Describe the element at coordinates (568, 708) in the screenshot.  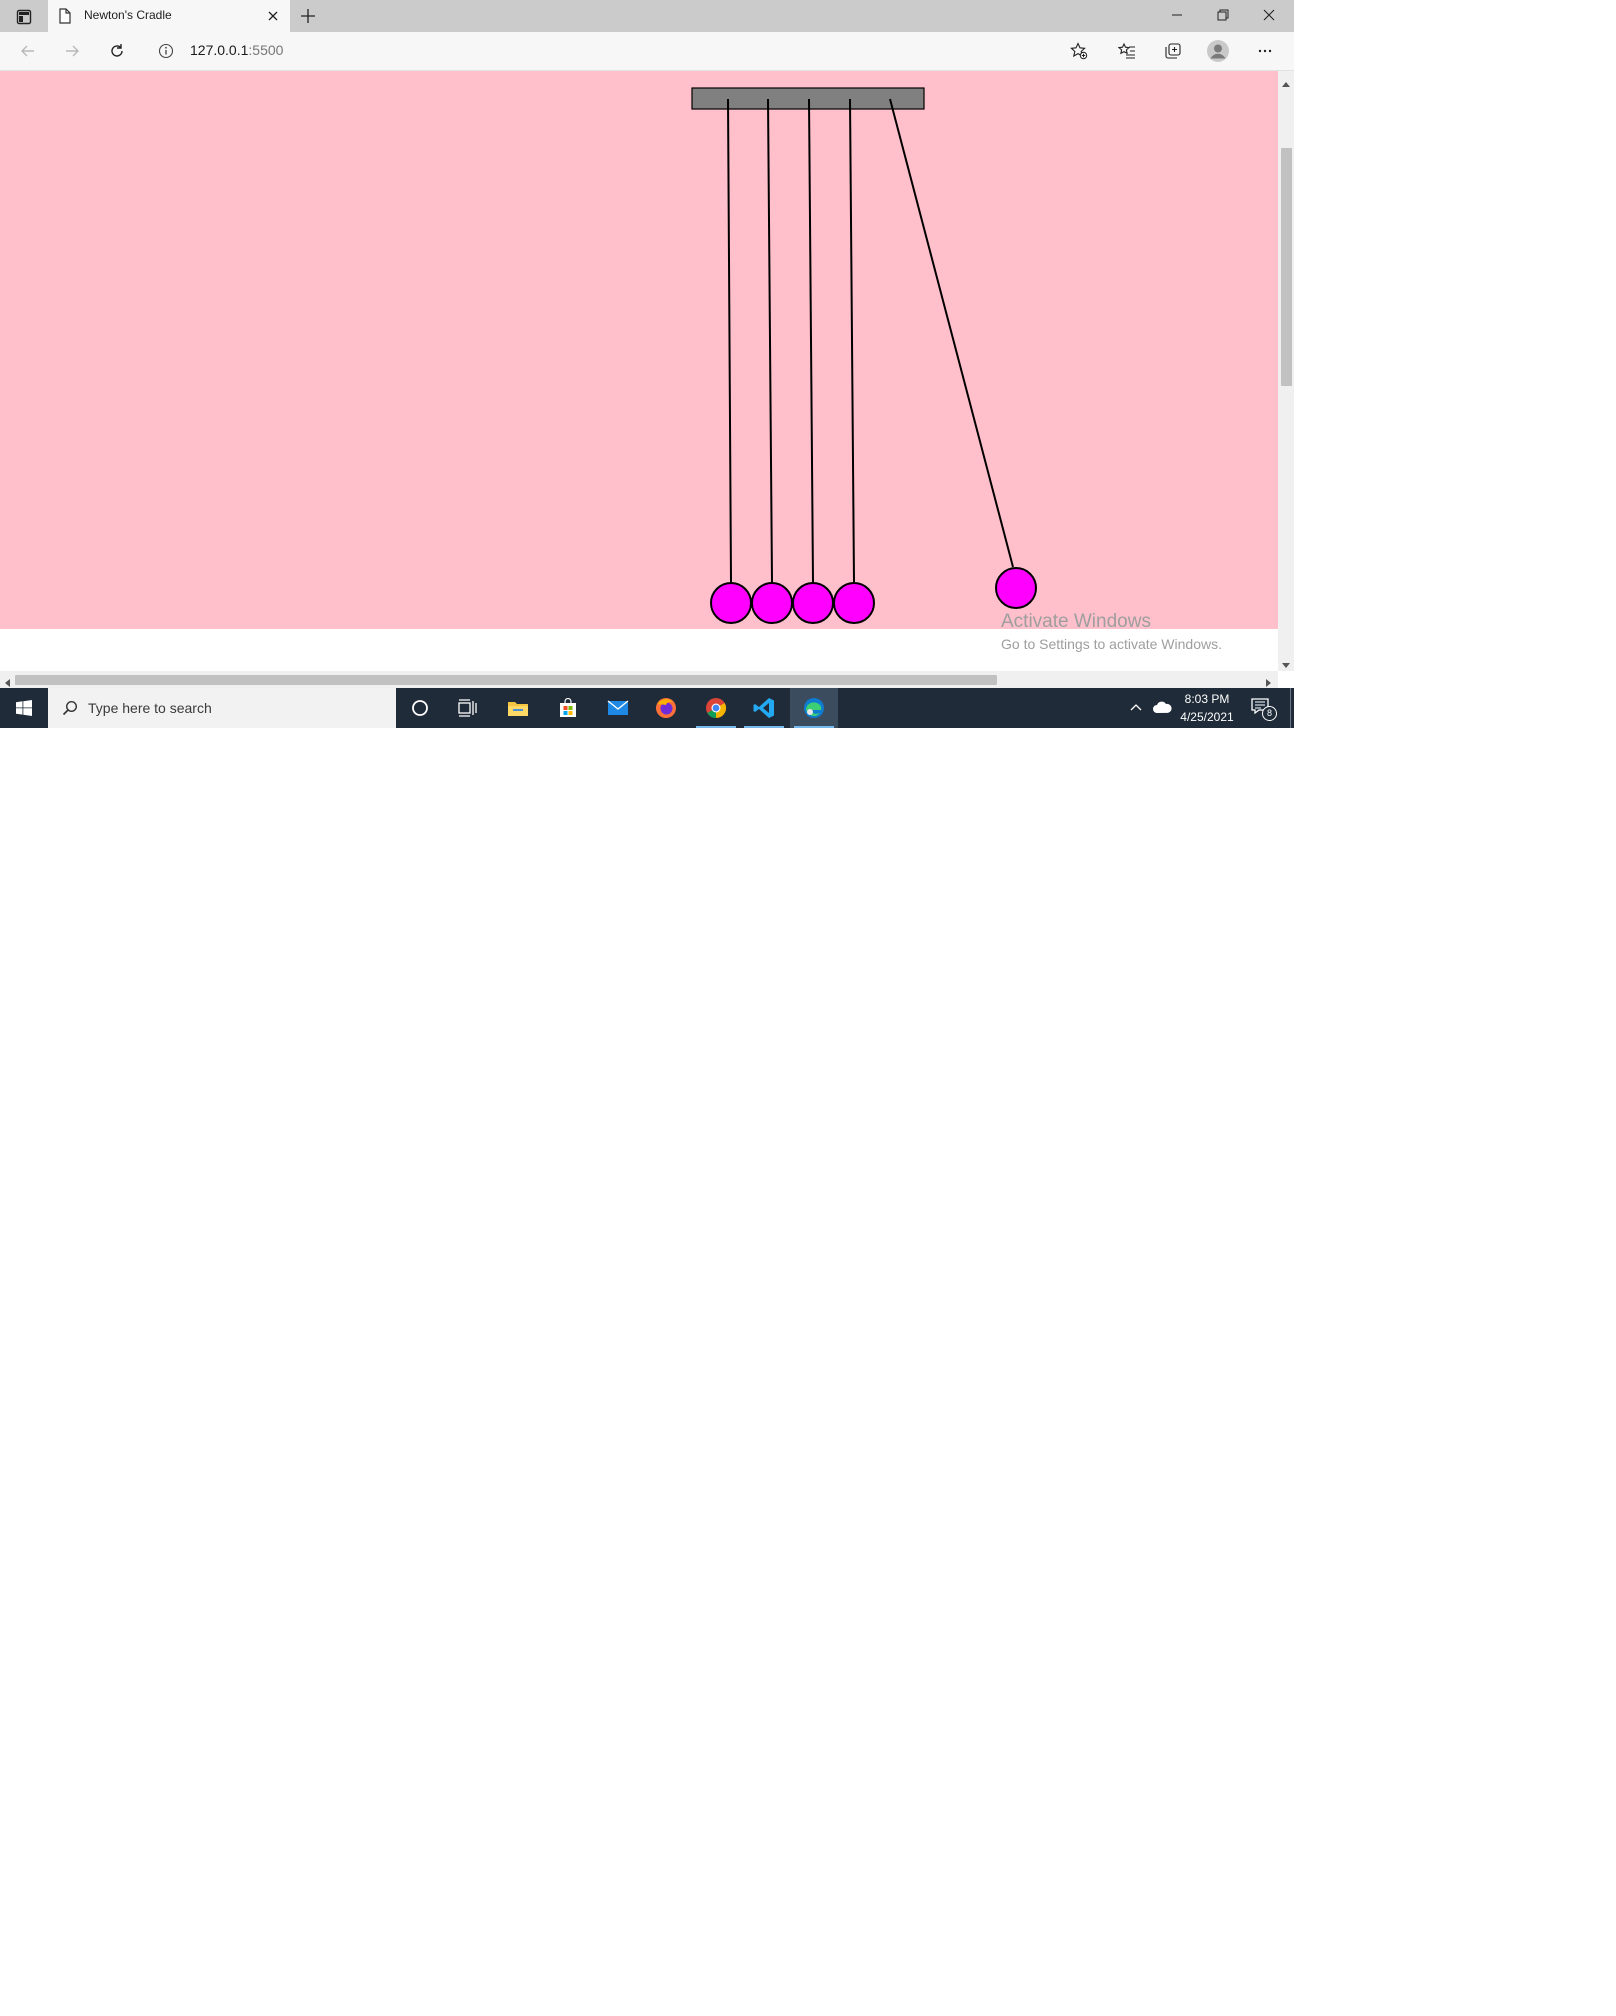
I see `store-icon` at that location.